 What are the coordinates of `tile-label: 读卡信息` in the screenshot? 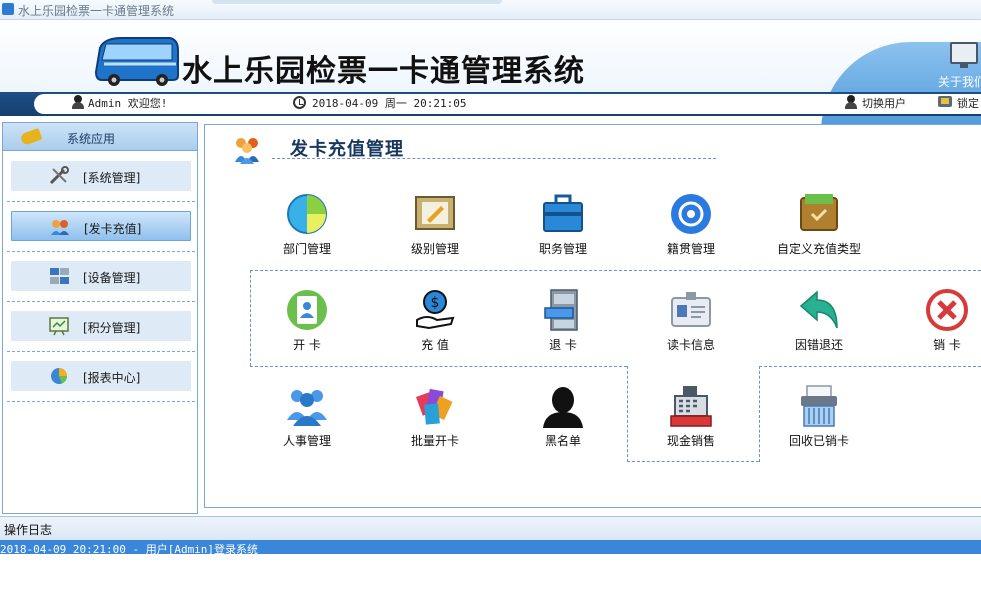 It's located at (690, 345).